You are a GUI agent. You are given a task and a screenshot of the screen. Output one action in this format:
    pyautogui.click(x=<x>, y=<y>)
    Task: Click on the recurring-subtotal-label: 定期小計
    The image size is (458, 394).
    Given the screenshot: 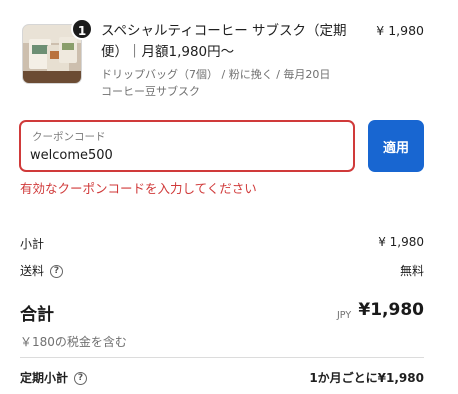 What is the action you would take?
    pyautogui.click(x=44, y=378)
    